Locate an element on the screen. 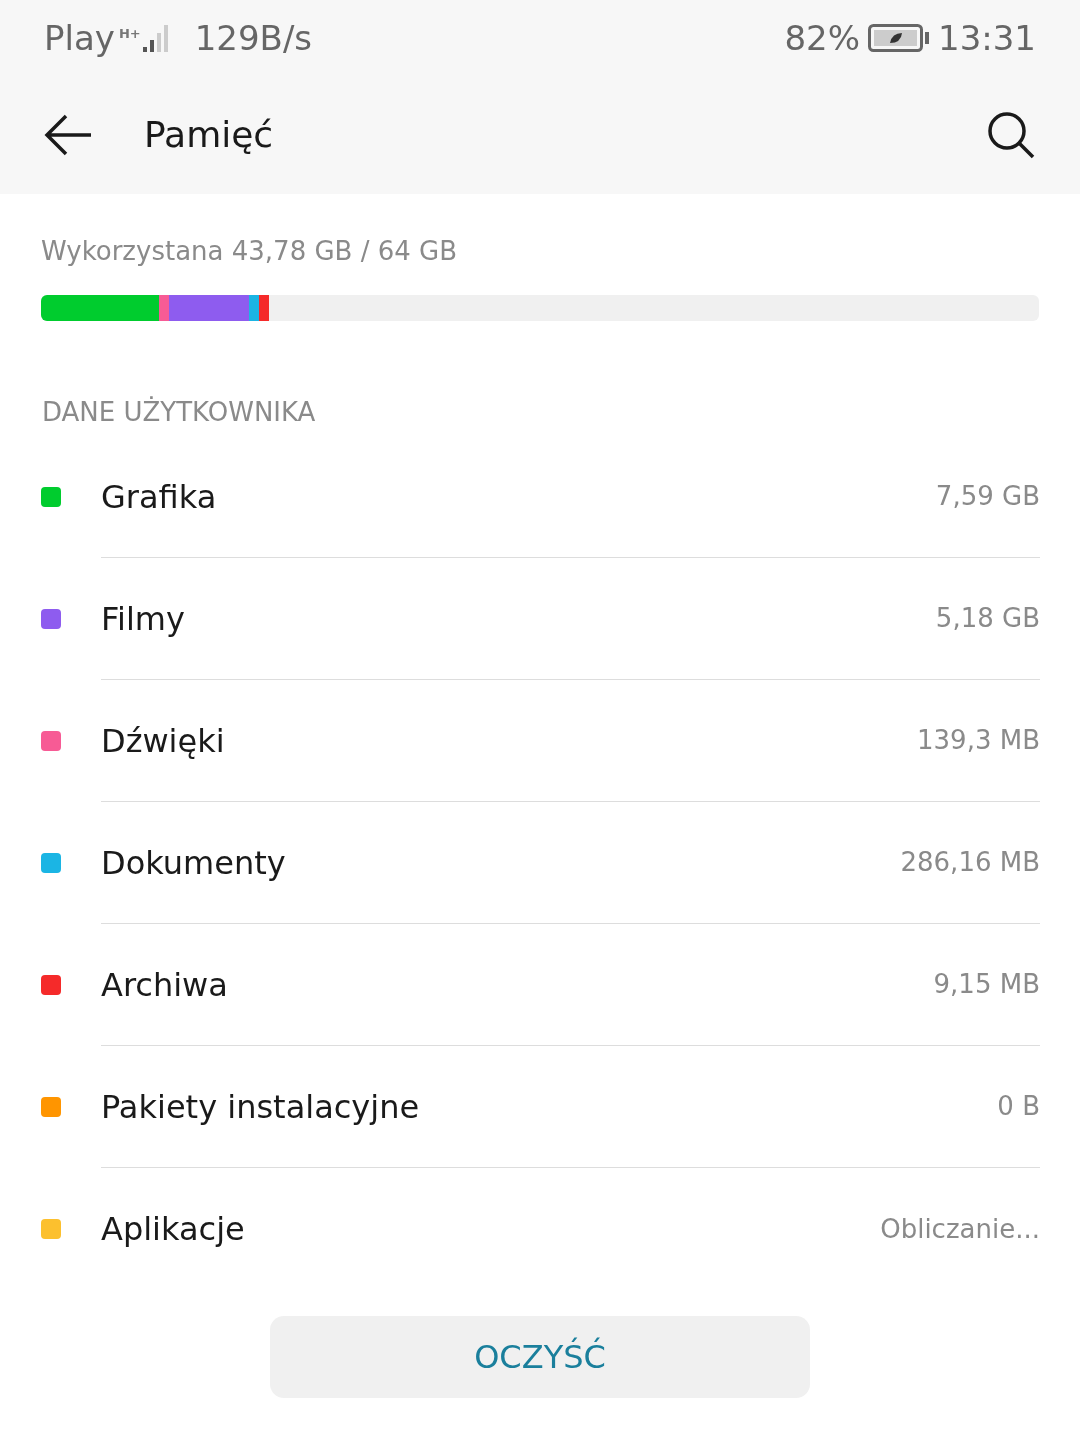 The image size is (1080, 1448). category-size: 7,59 GB is located at coordinates (987, 496).